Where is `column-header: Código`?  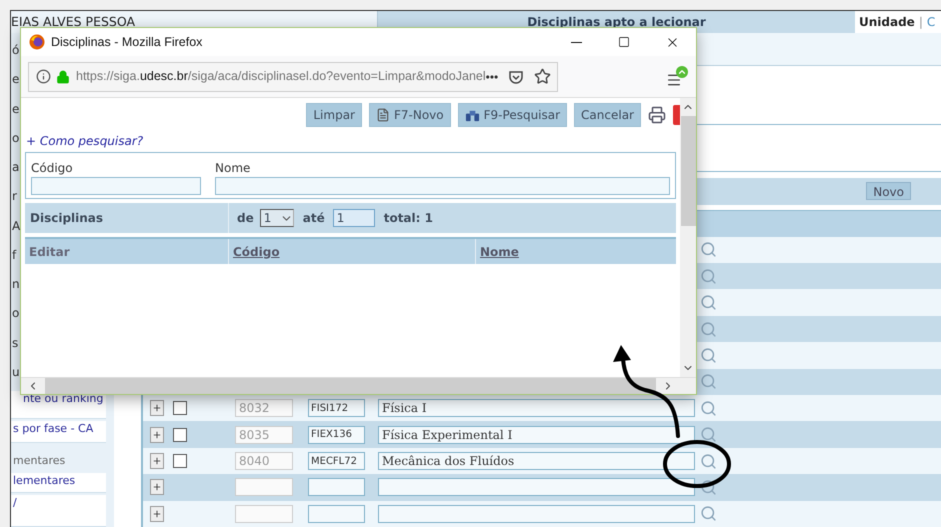 column-header: Código is located at coordinates (256, 251).